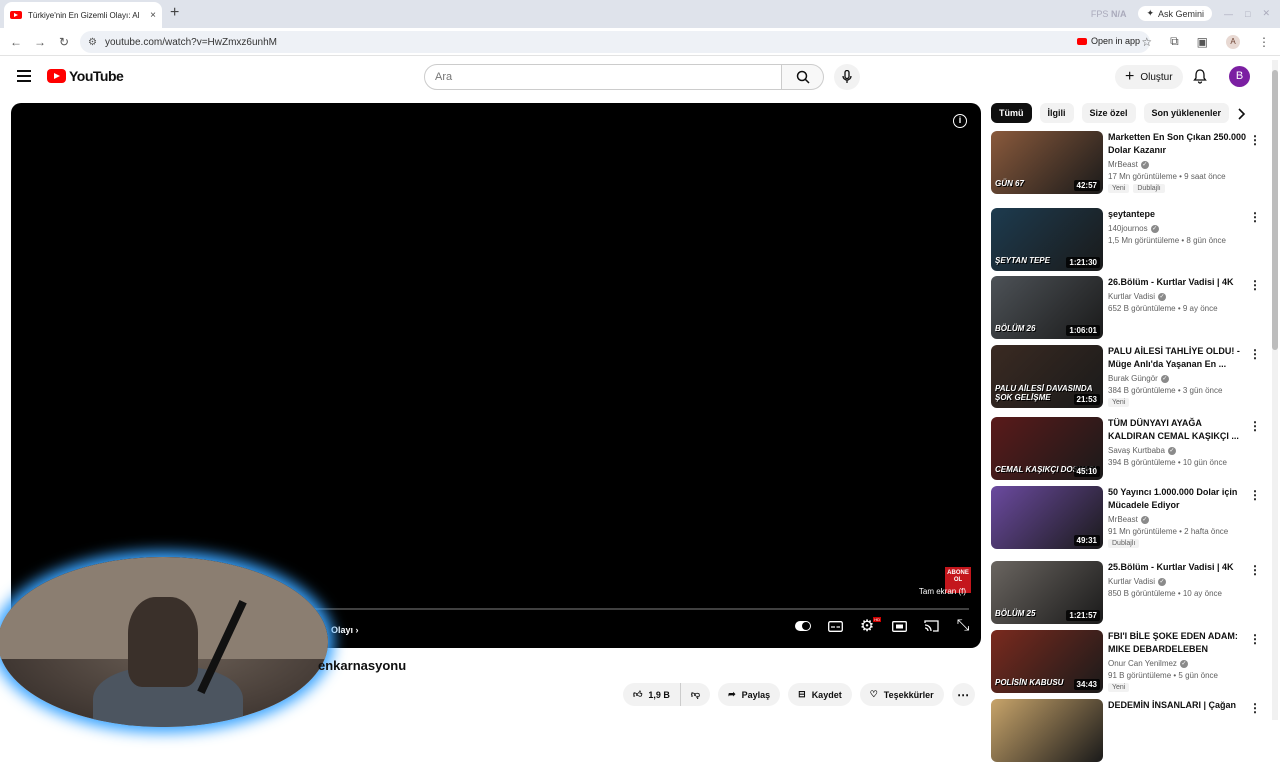 The height and width of the screenshot is (762, 1280). Describe the element at coordinates (1047, 239) in the screenshot. I see `video-thumbnail: ŞEYTAN TEPE 1:21:30` at that location.